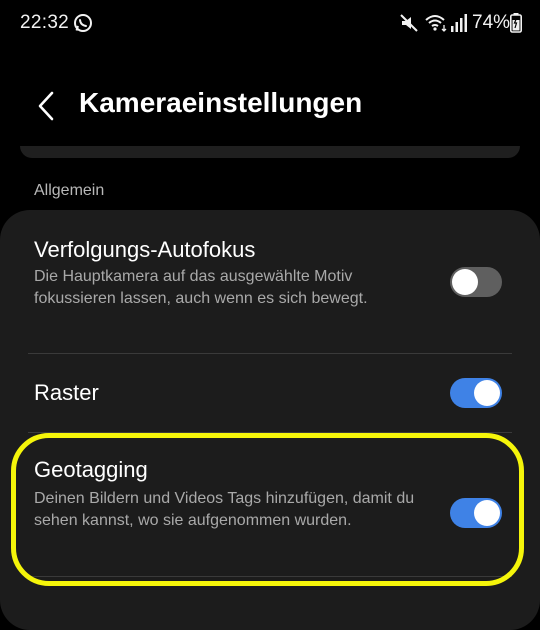 The image size is (540, 630). I want to click on battery-icon, so click(516, 23).